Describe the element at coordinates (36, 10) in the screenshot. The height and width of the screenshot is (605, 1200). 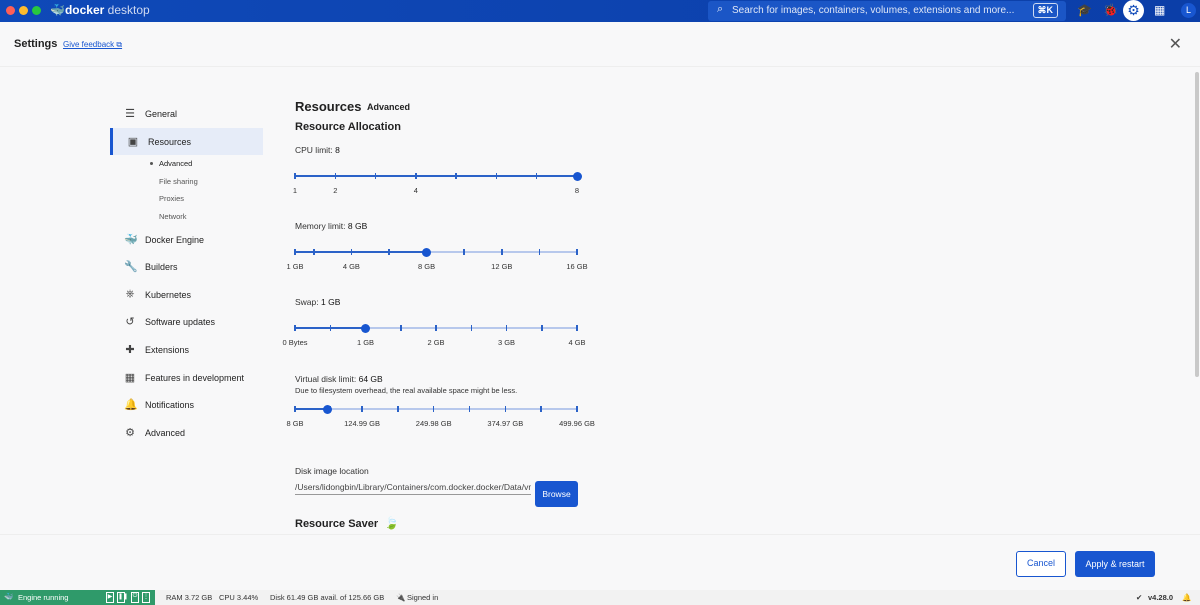
I see `zoom-window-button` at that location.